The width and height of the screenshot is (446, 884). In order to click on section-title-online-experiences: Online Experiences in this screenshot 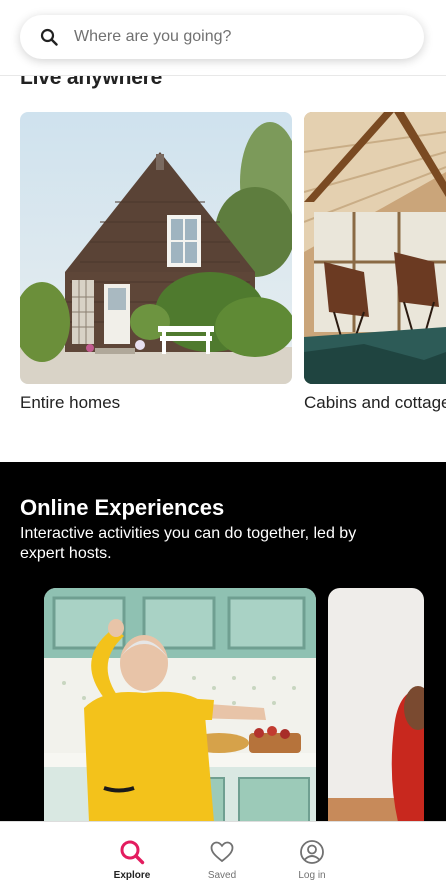, I will do `click(122, 507)`.